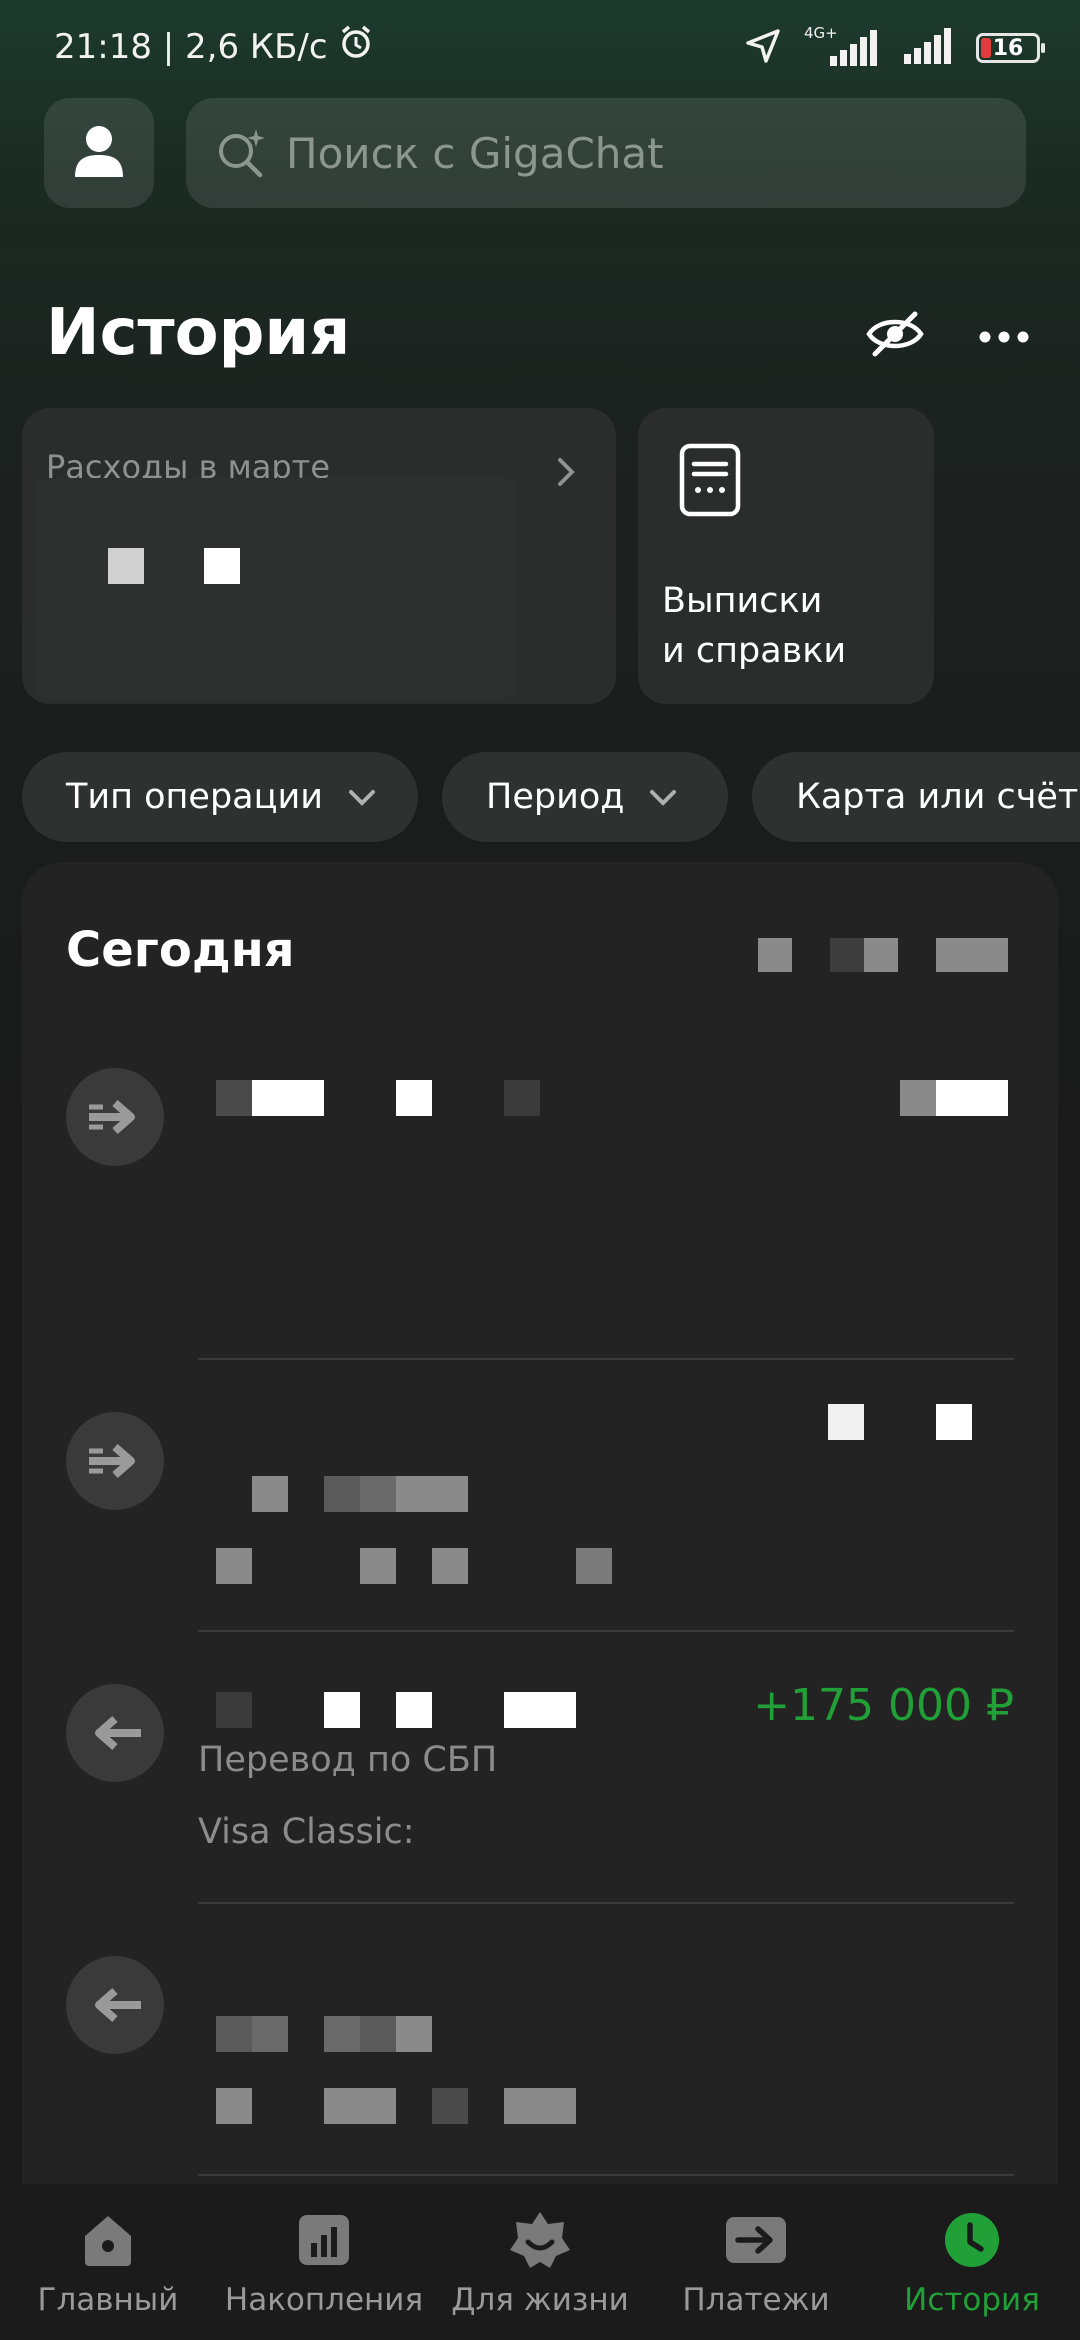 The image size is (1080, 2340). What do you see at coordinates (972, 2300) in the screenshot?
I see `nav-label: История` at bounding box center [972, 2300].